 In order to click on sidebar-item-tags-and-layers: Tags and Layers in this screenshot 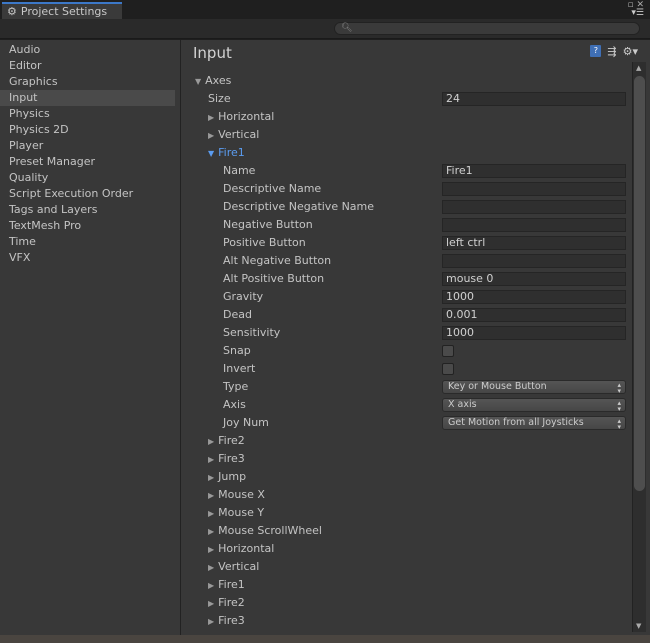, I will do `click(87, 210)`.